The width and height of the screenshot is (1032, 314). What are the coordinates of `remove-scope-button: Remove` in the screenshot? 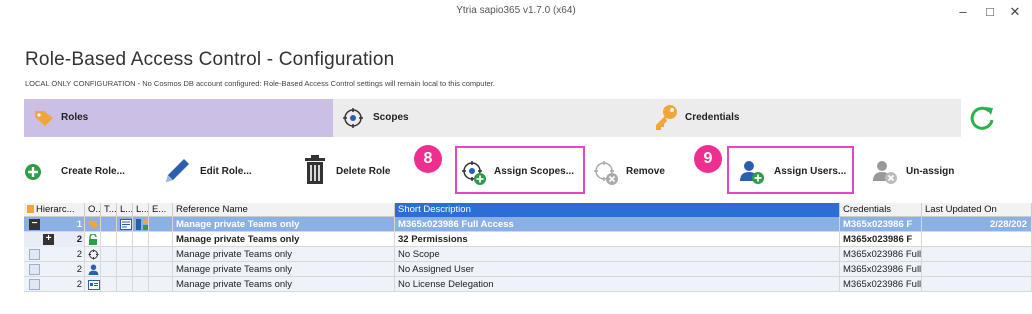 It's located at (638, 172).